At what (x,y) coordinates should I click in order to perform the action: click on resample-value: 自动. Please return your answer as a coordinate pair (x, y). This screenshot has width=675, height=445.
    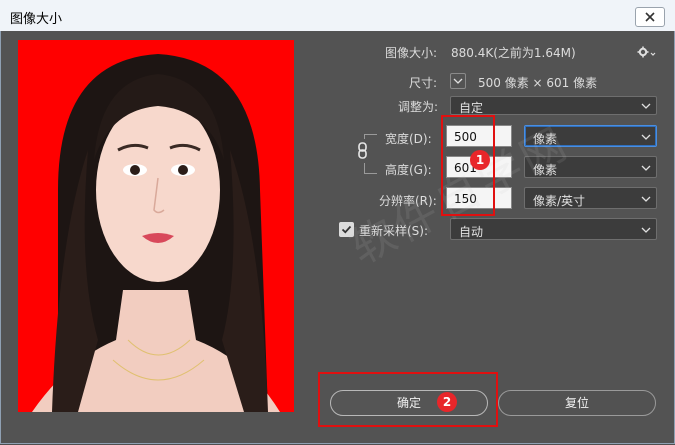
    Looking at the image, I should click on (471, 232).